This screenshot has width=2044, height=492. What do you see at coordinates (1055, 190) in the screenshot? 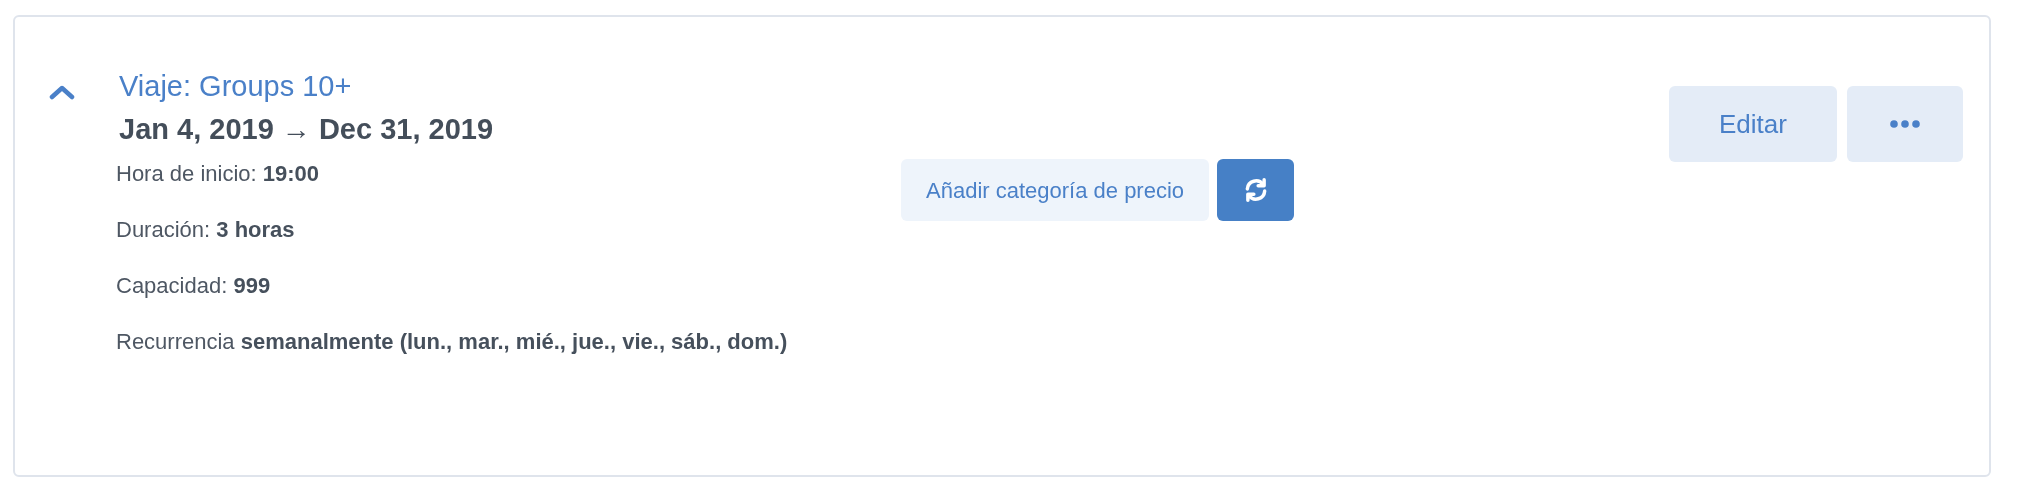
I see `add-price-category-button: Añadir categoría de precio` at bounding box center [1055, 190].